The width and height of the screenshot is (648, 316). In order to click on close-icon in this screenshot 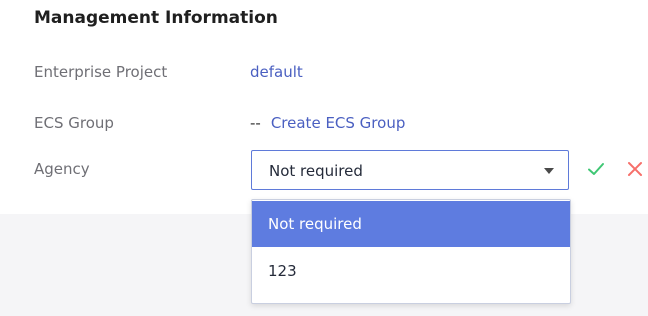, I will do `click(635, 169)`.